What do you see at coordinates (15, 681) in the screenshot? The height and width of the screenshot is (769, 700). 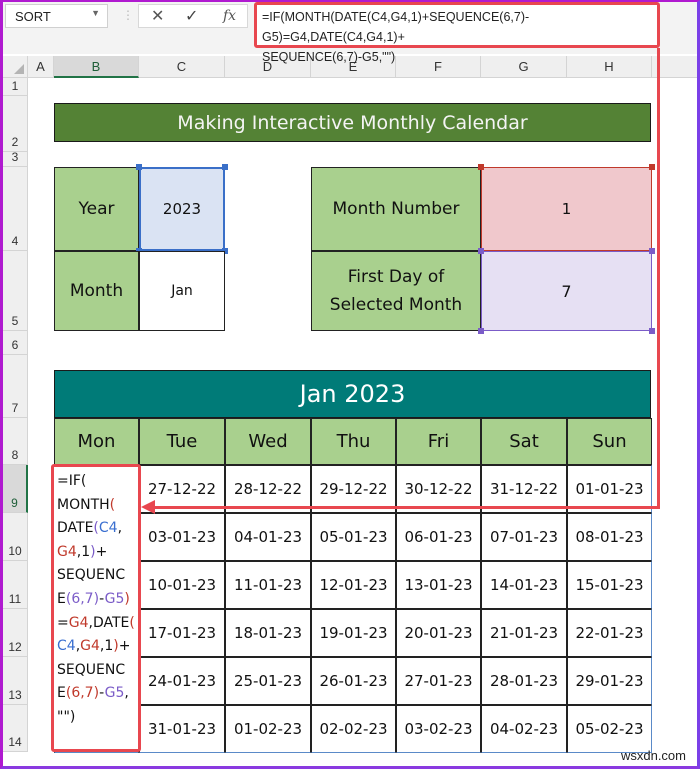 I see `row-header-13: 13` at bounding box center [15, 681].